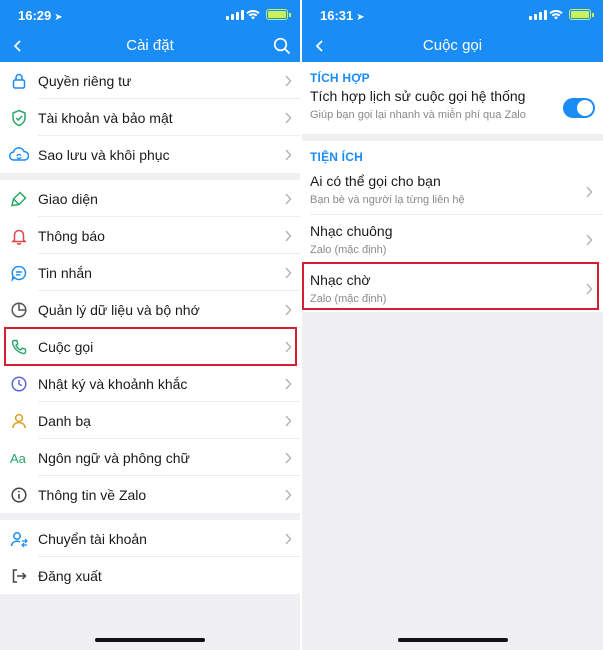 This screenshot has width=603, height=650. Describe the element at coordinates (19, 576) in the screenshot. I see `logout-icon` at that location.